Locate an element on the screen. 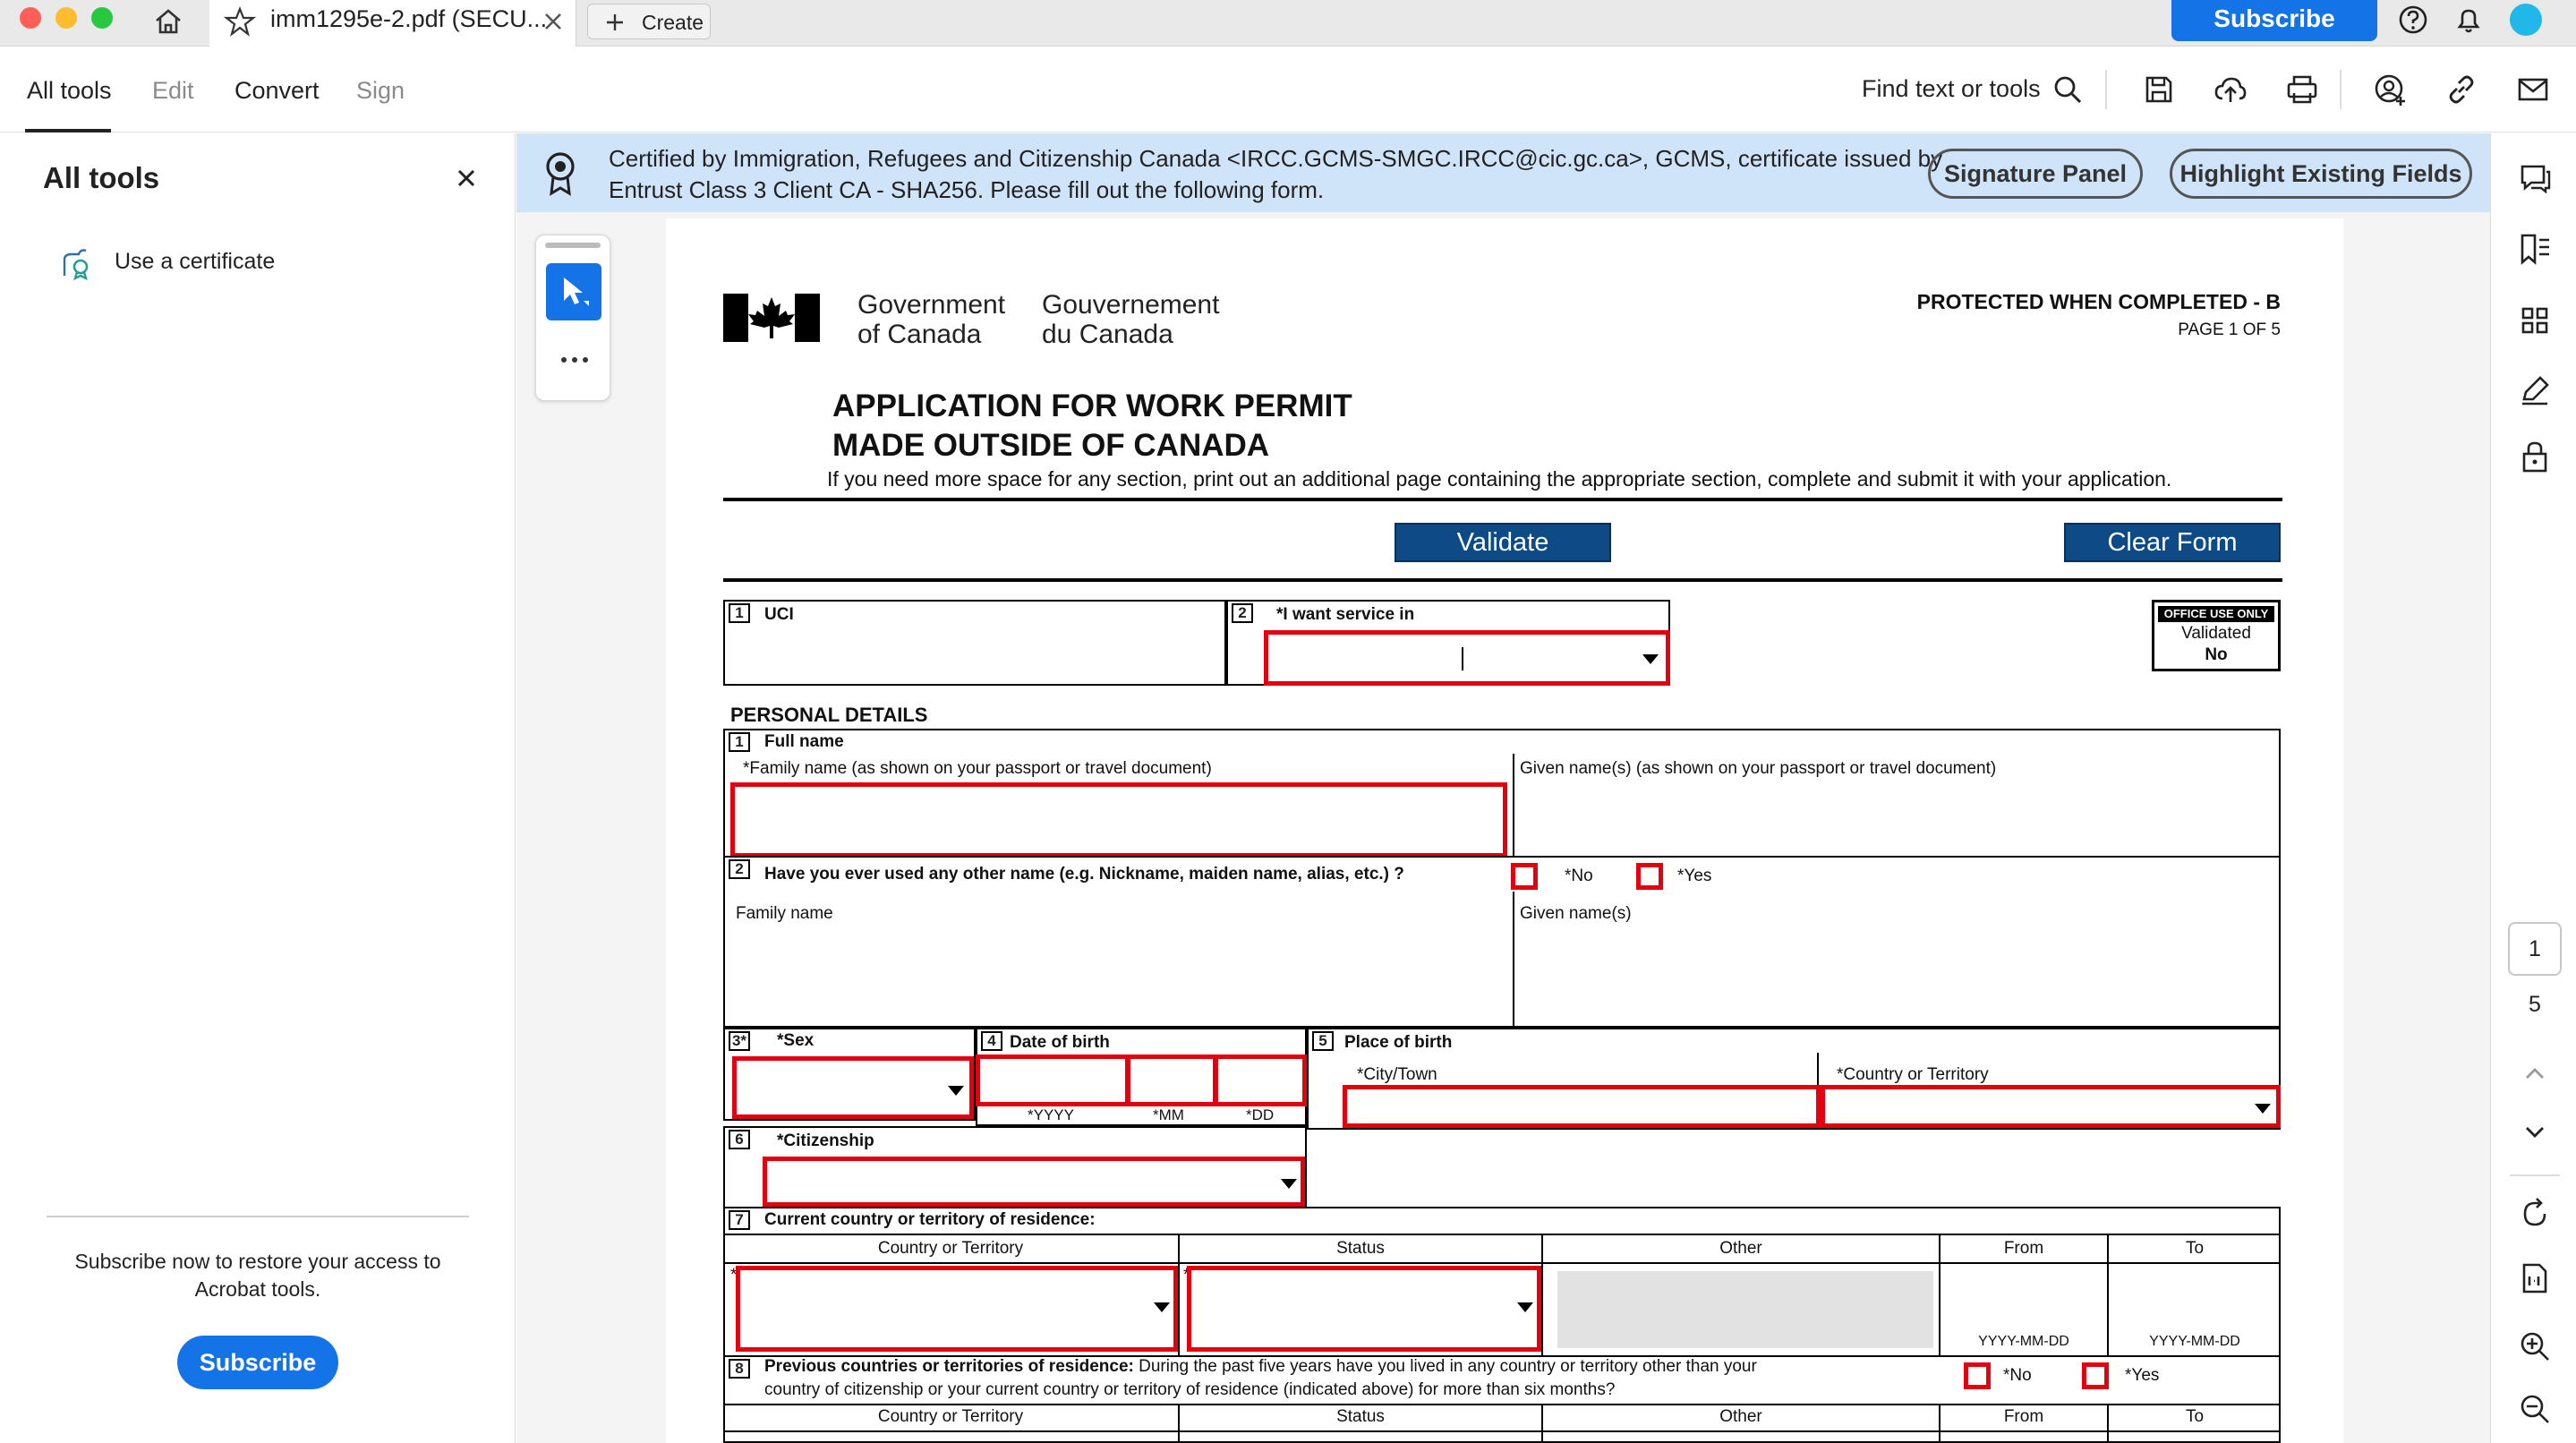 Image resolution: width=2576 pixels, height=1443 pixels. previous-page-chevron-up-icon is located at coordinates (2535, 1074).